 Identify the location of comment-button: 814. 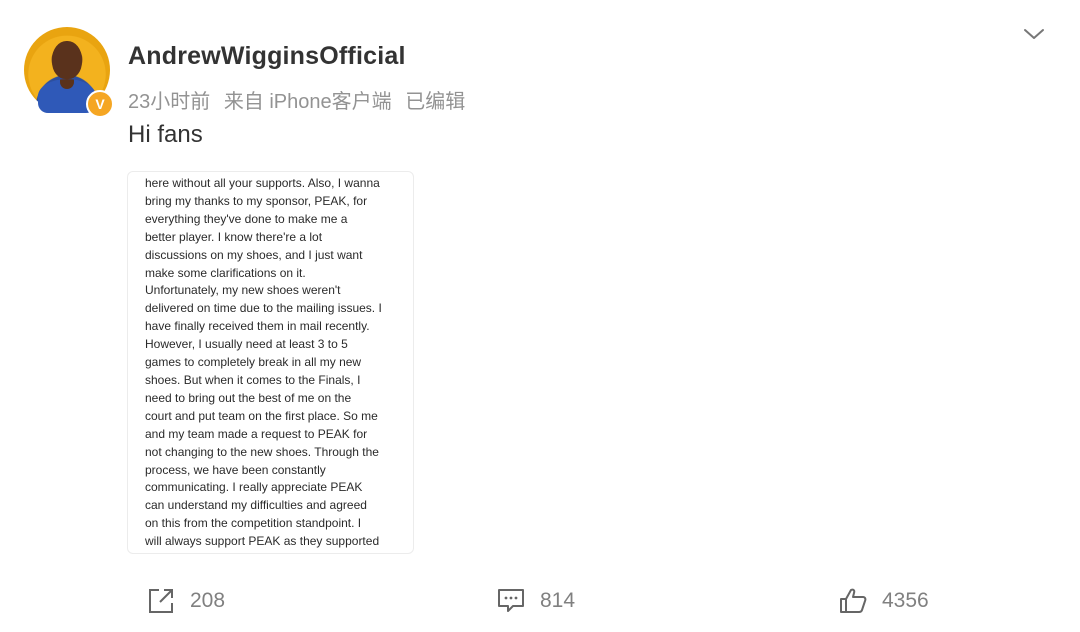
(535, 601).